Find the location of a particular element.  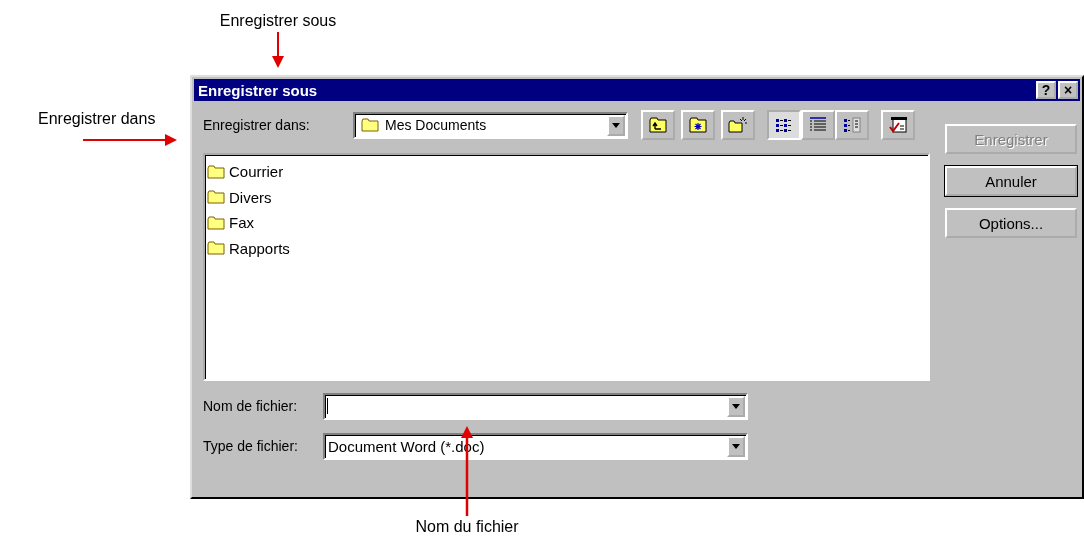

dialog-button: Annuler is located at coordinates (1011, 181).